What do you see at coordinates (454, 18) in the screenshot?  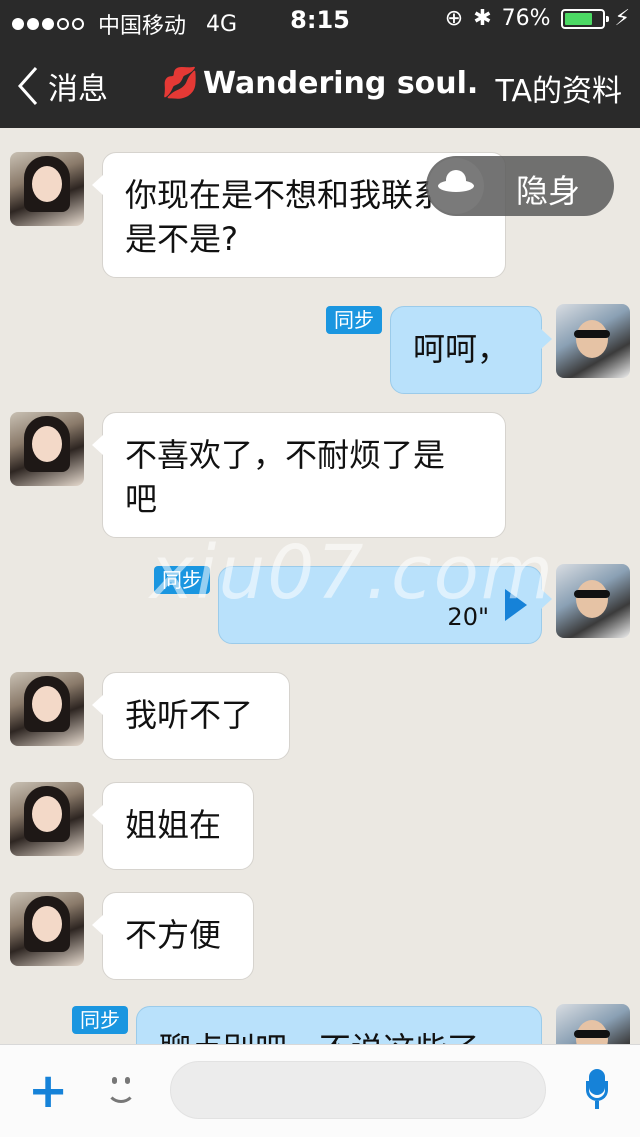 I see `rotation-lock-icon: ⊕` at bounding box center [454, 18].